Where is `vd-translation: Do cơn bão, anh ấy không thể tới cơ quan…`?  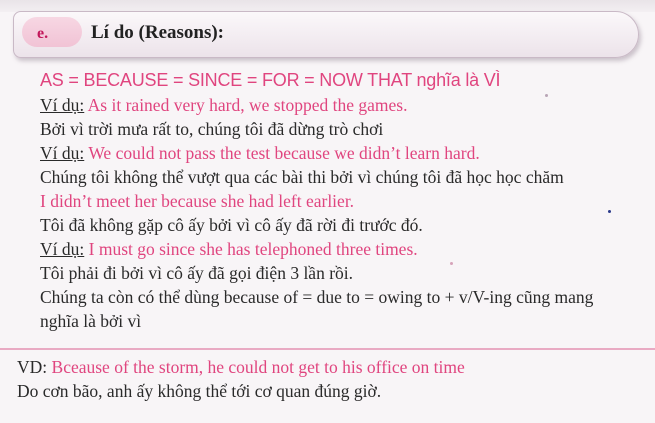
vd-translation: Do cơn bão, anh ấy không thể tới cơ quan… is located at coordinates (199, 391).